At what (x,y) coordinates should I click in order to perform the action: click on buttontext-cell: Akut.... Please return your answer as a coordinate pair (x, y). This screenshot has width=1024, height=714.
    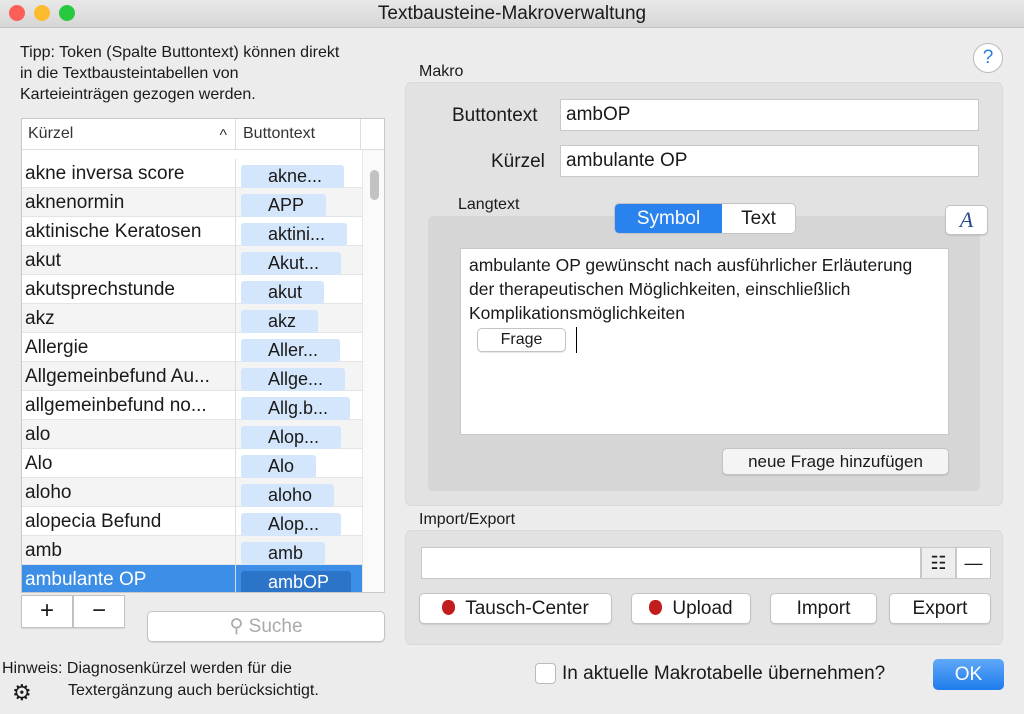
    Looking at the image, I should click on (298, 260).